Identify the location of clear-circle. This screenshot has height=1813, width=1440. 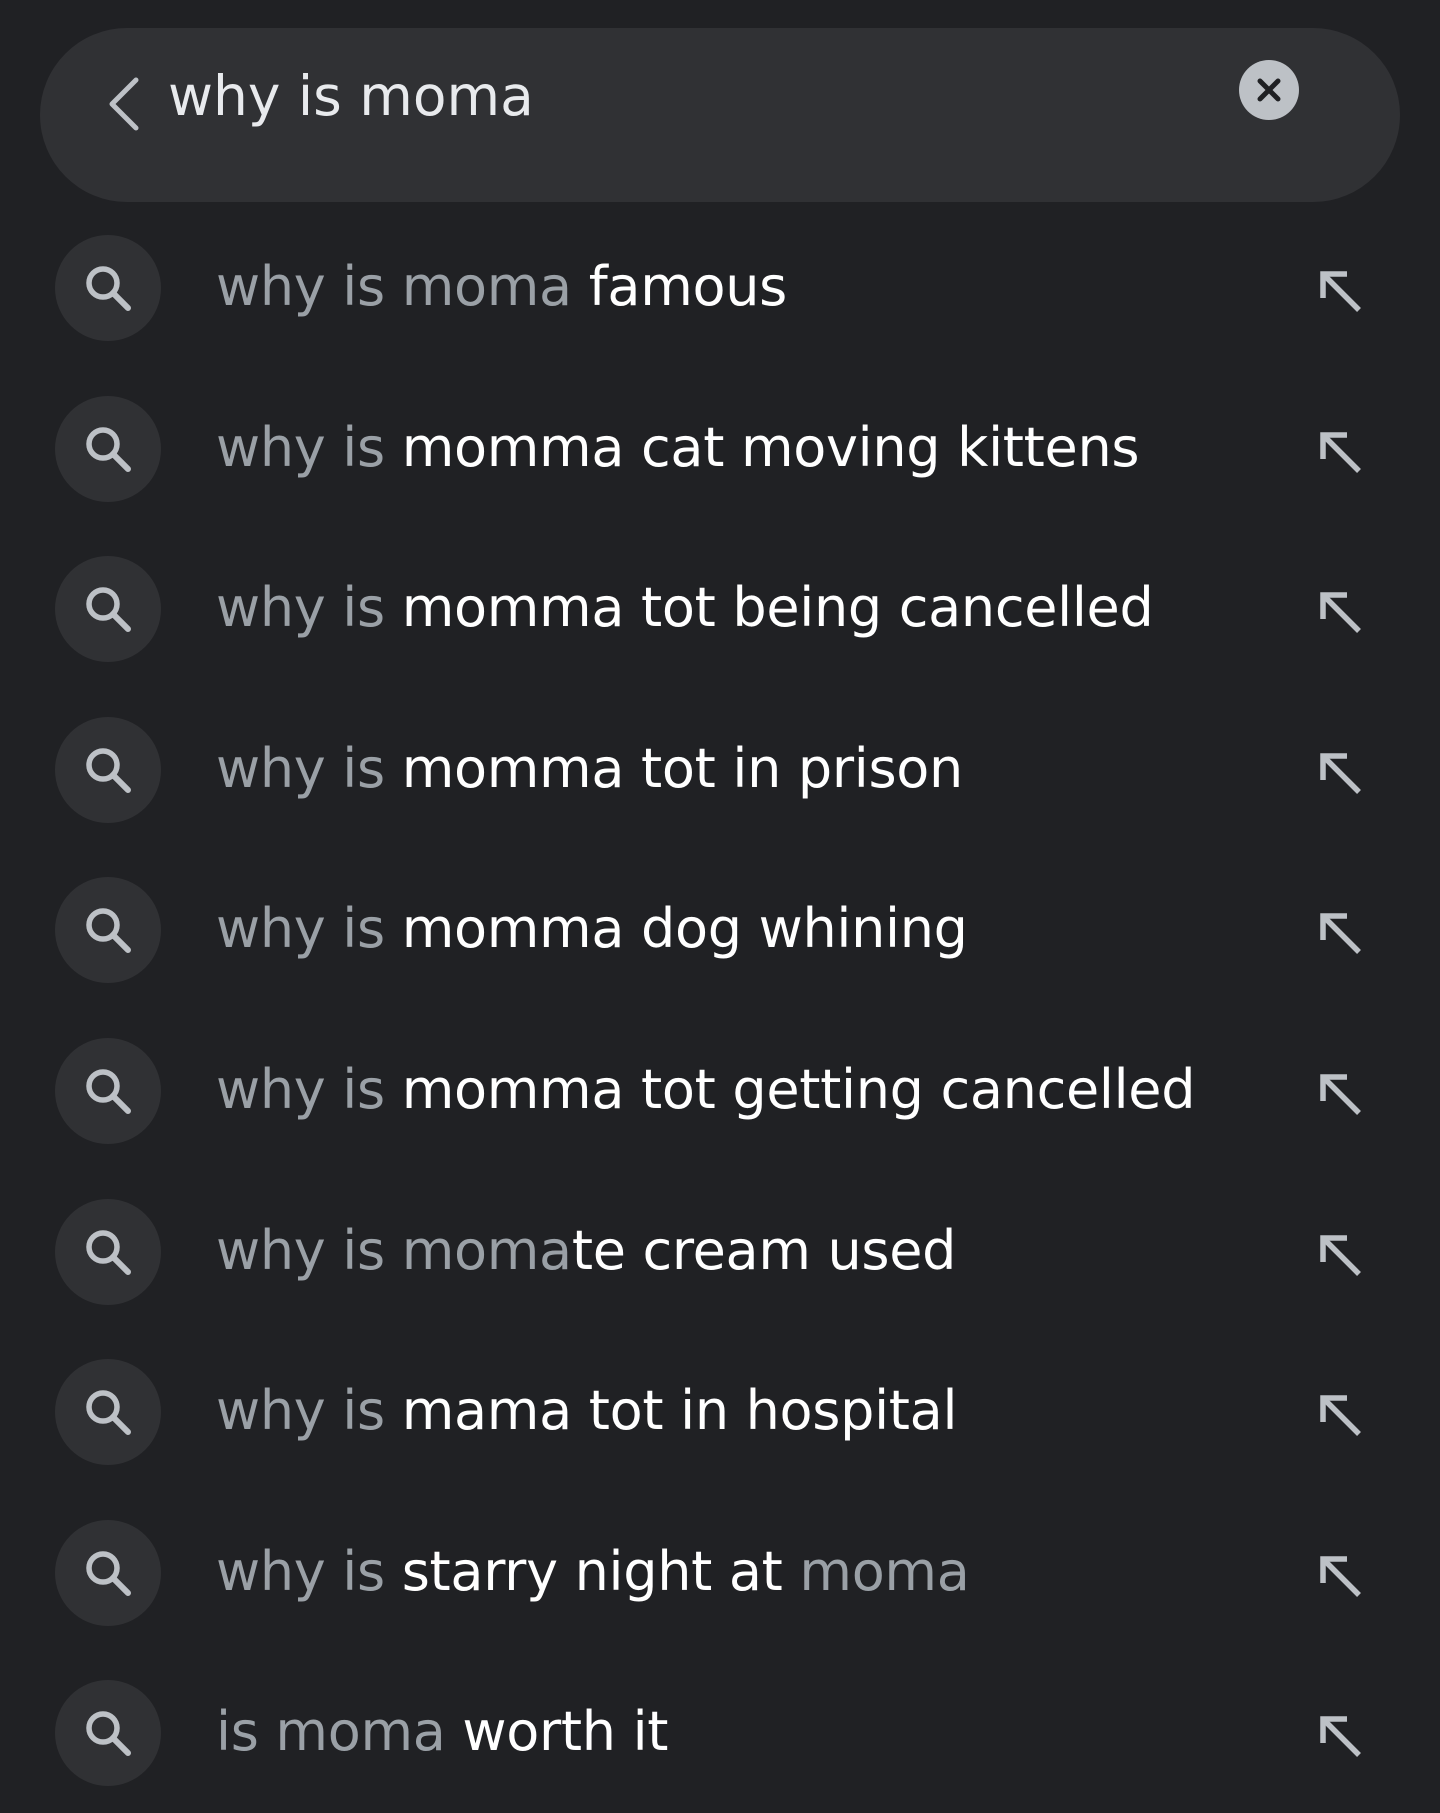
(1269, 90).